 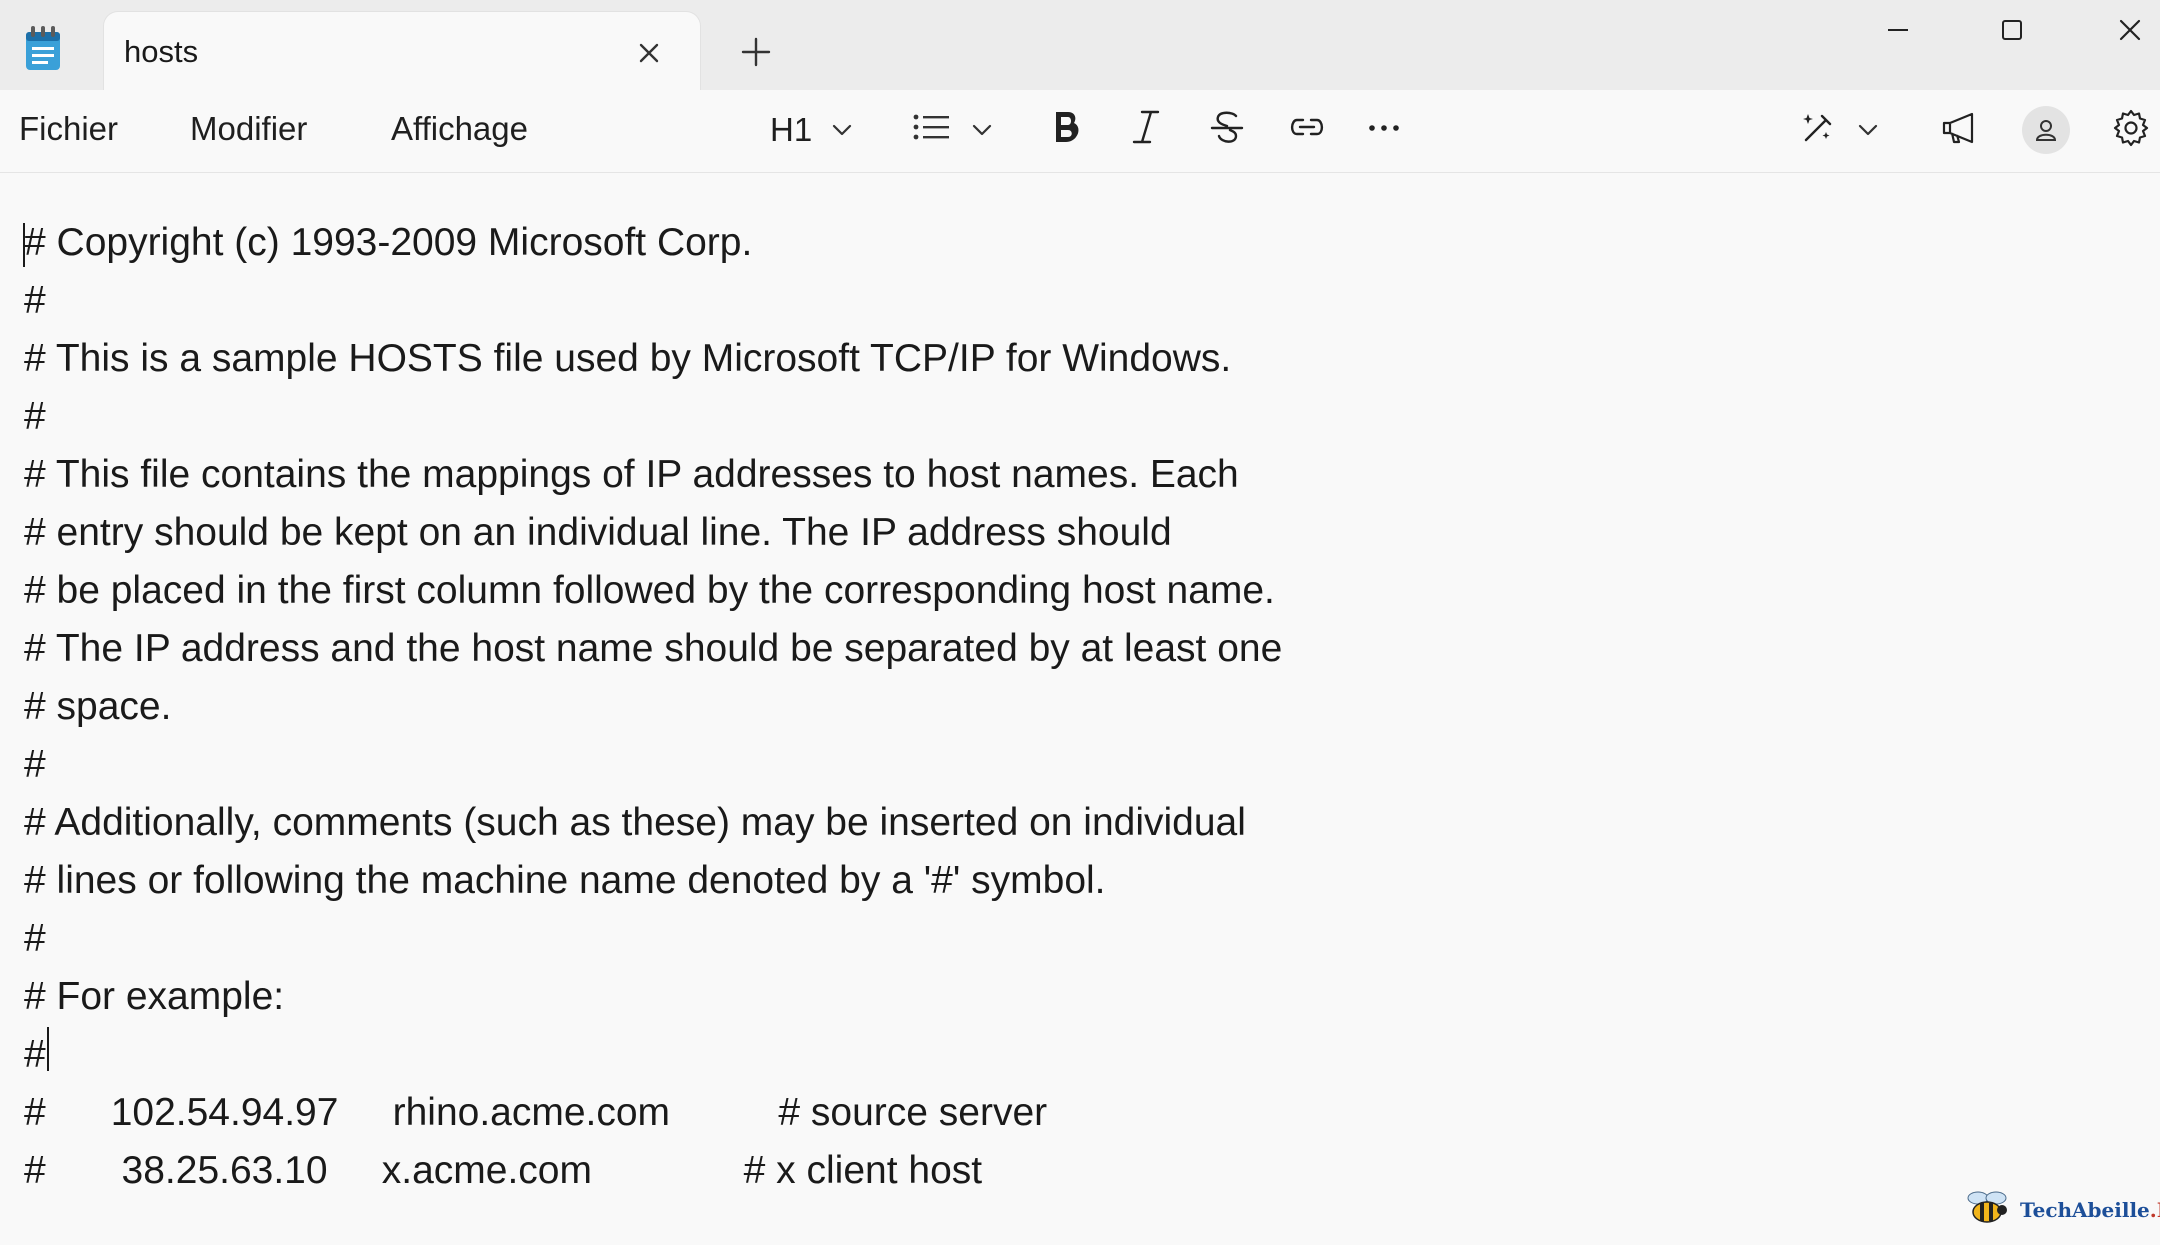 I want to click on menu-file: Fichier, so click(x=68, y=129).